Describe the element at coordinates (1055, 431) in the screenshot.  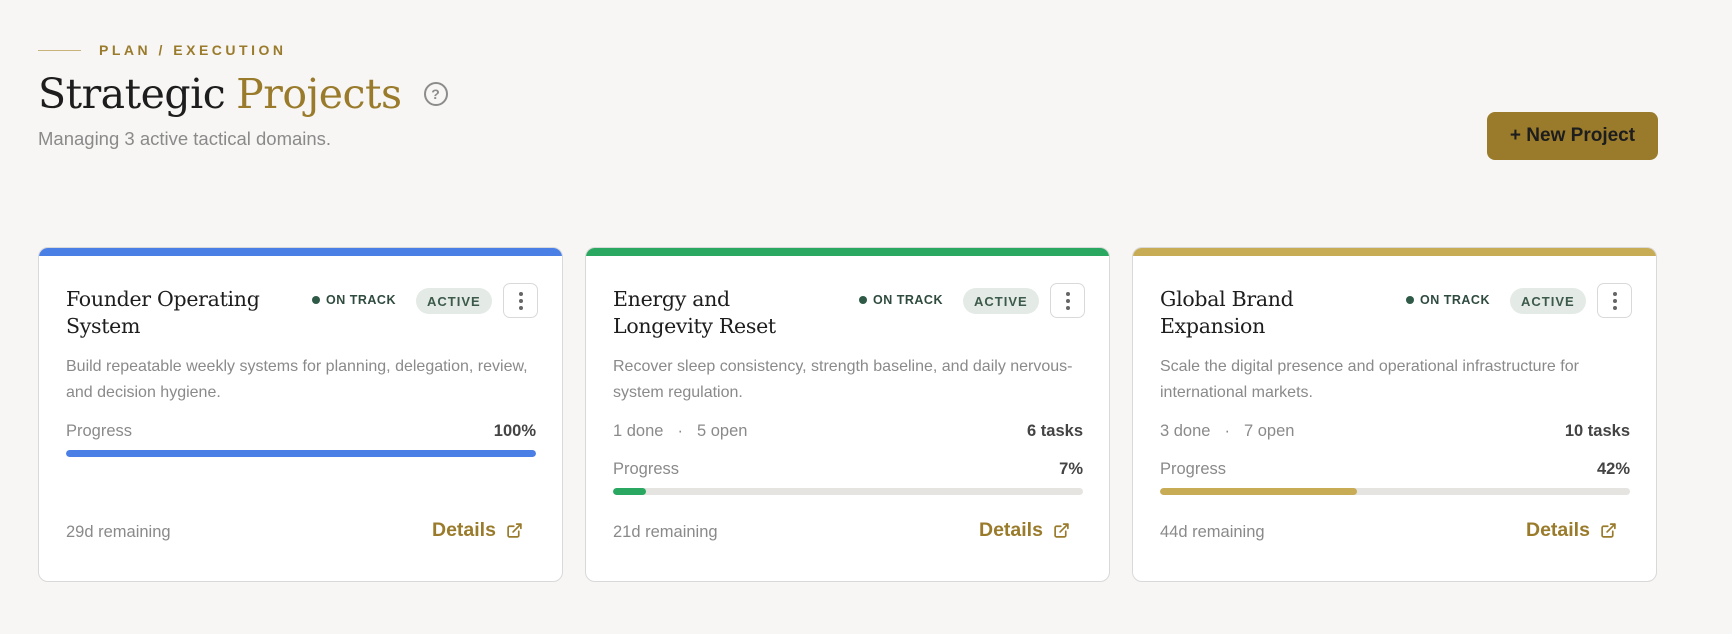
I see `task-total: 6 tasks` at that location.